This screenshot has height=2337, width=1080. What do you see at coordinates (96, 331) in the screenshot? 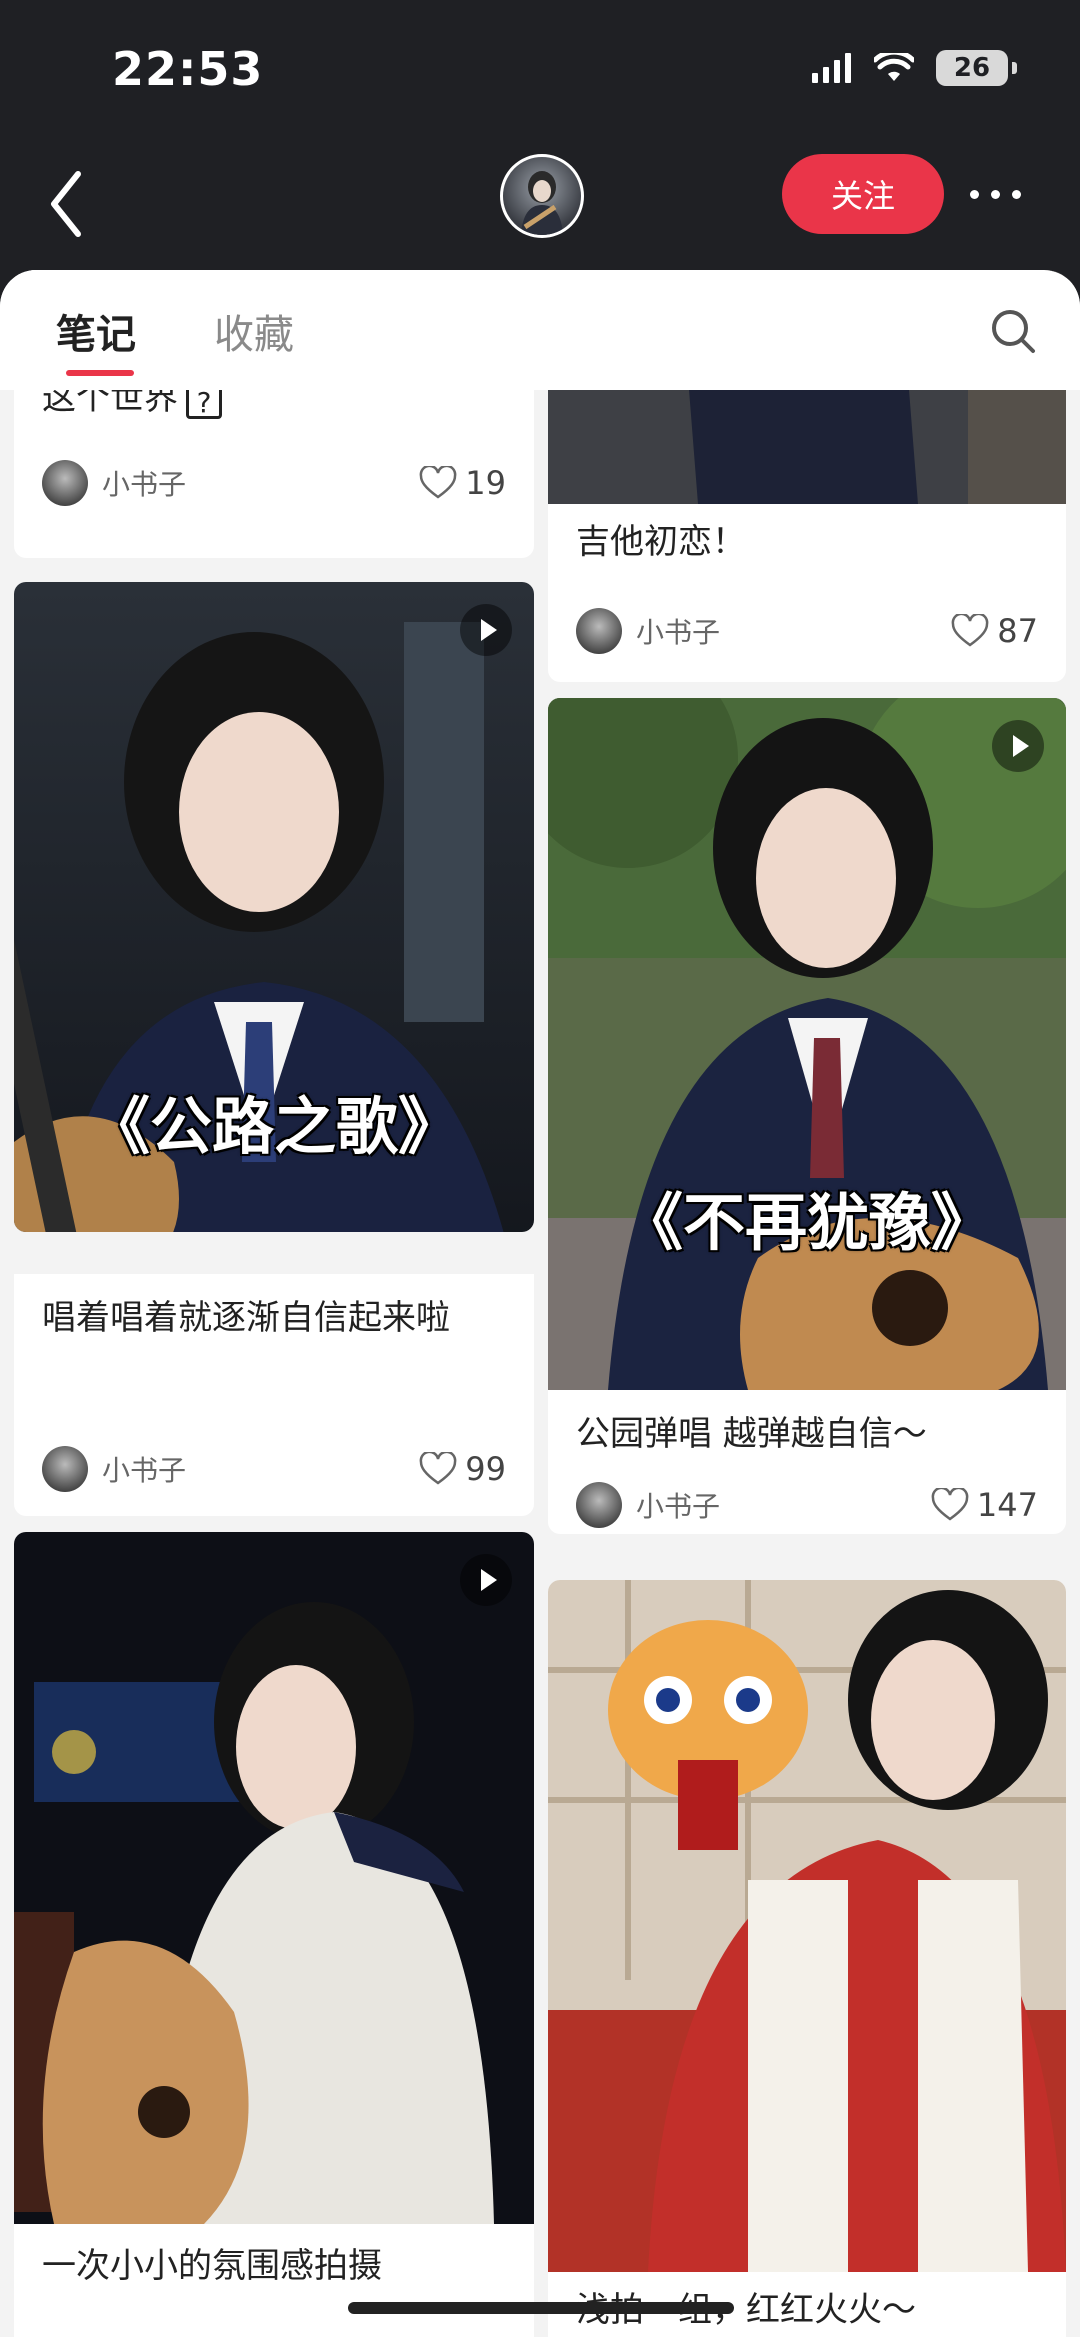
I see `tab-notes: 笔记` at bounding box center [96, 331].